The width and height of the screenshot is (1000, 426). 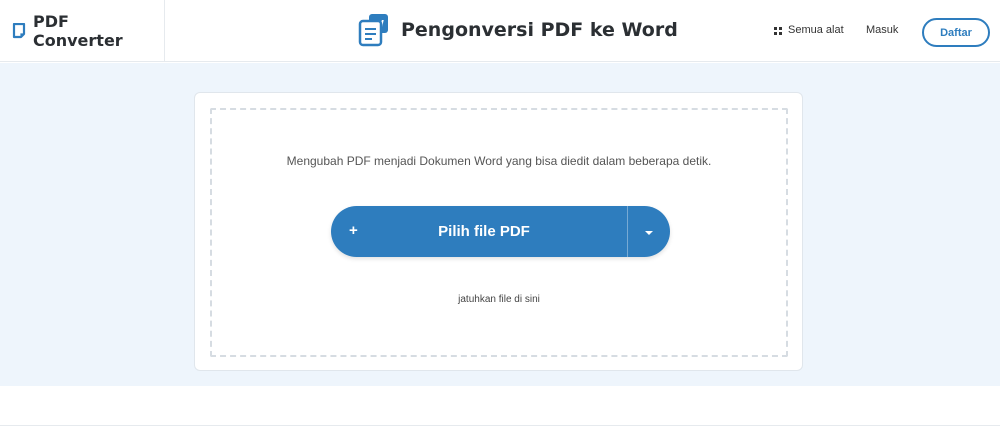 What do you see at coordinates (353, 230) in the screenshot?
I see `plus-icon: +` at bounding box center [353, 230].